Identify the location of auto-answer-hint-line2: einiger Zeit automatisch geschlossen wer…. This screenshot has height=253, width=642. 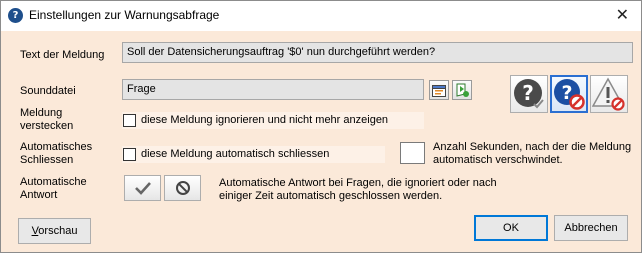
(331, 196).